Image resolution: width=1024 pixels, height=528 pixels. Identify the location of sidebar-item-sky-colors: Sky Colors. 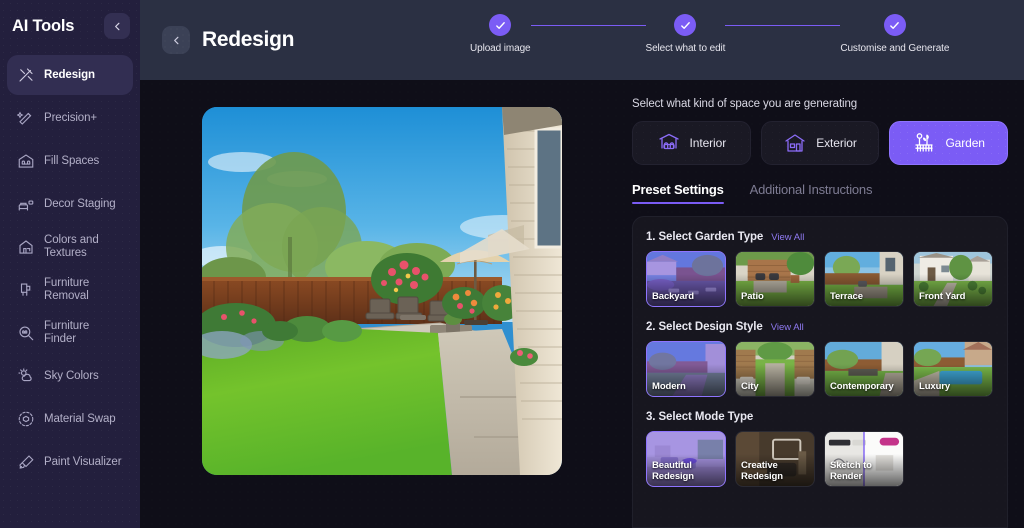
(70, 376).